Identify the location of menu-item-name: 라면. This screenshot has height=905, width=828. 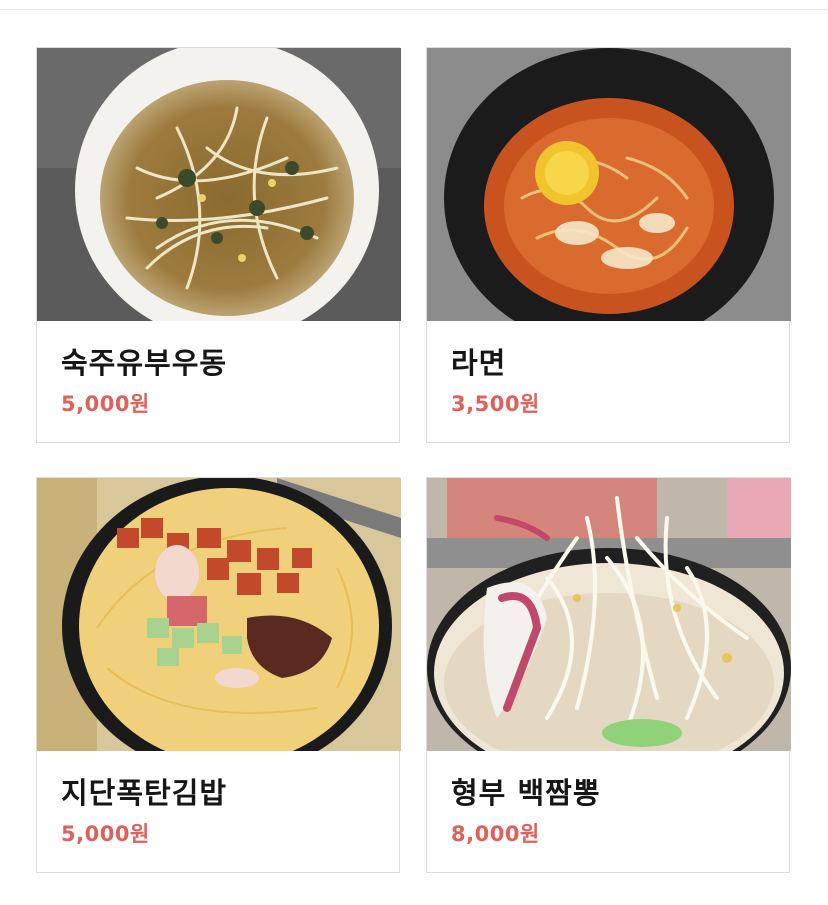
(479, 363).